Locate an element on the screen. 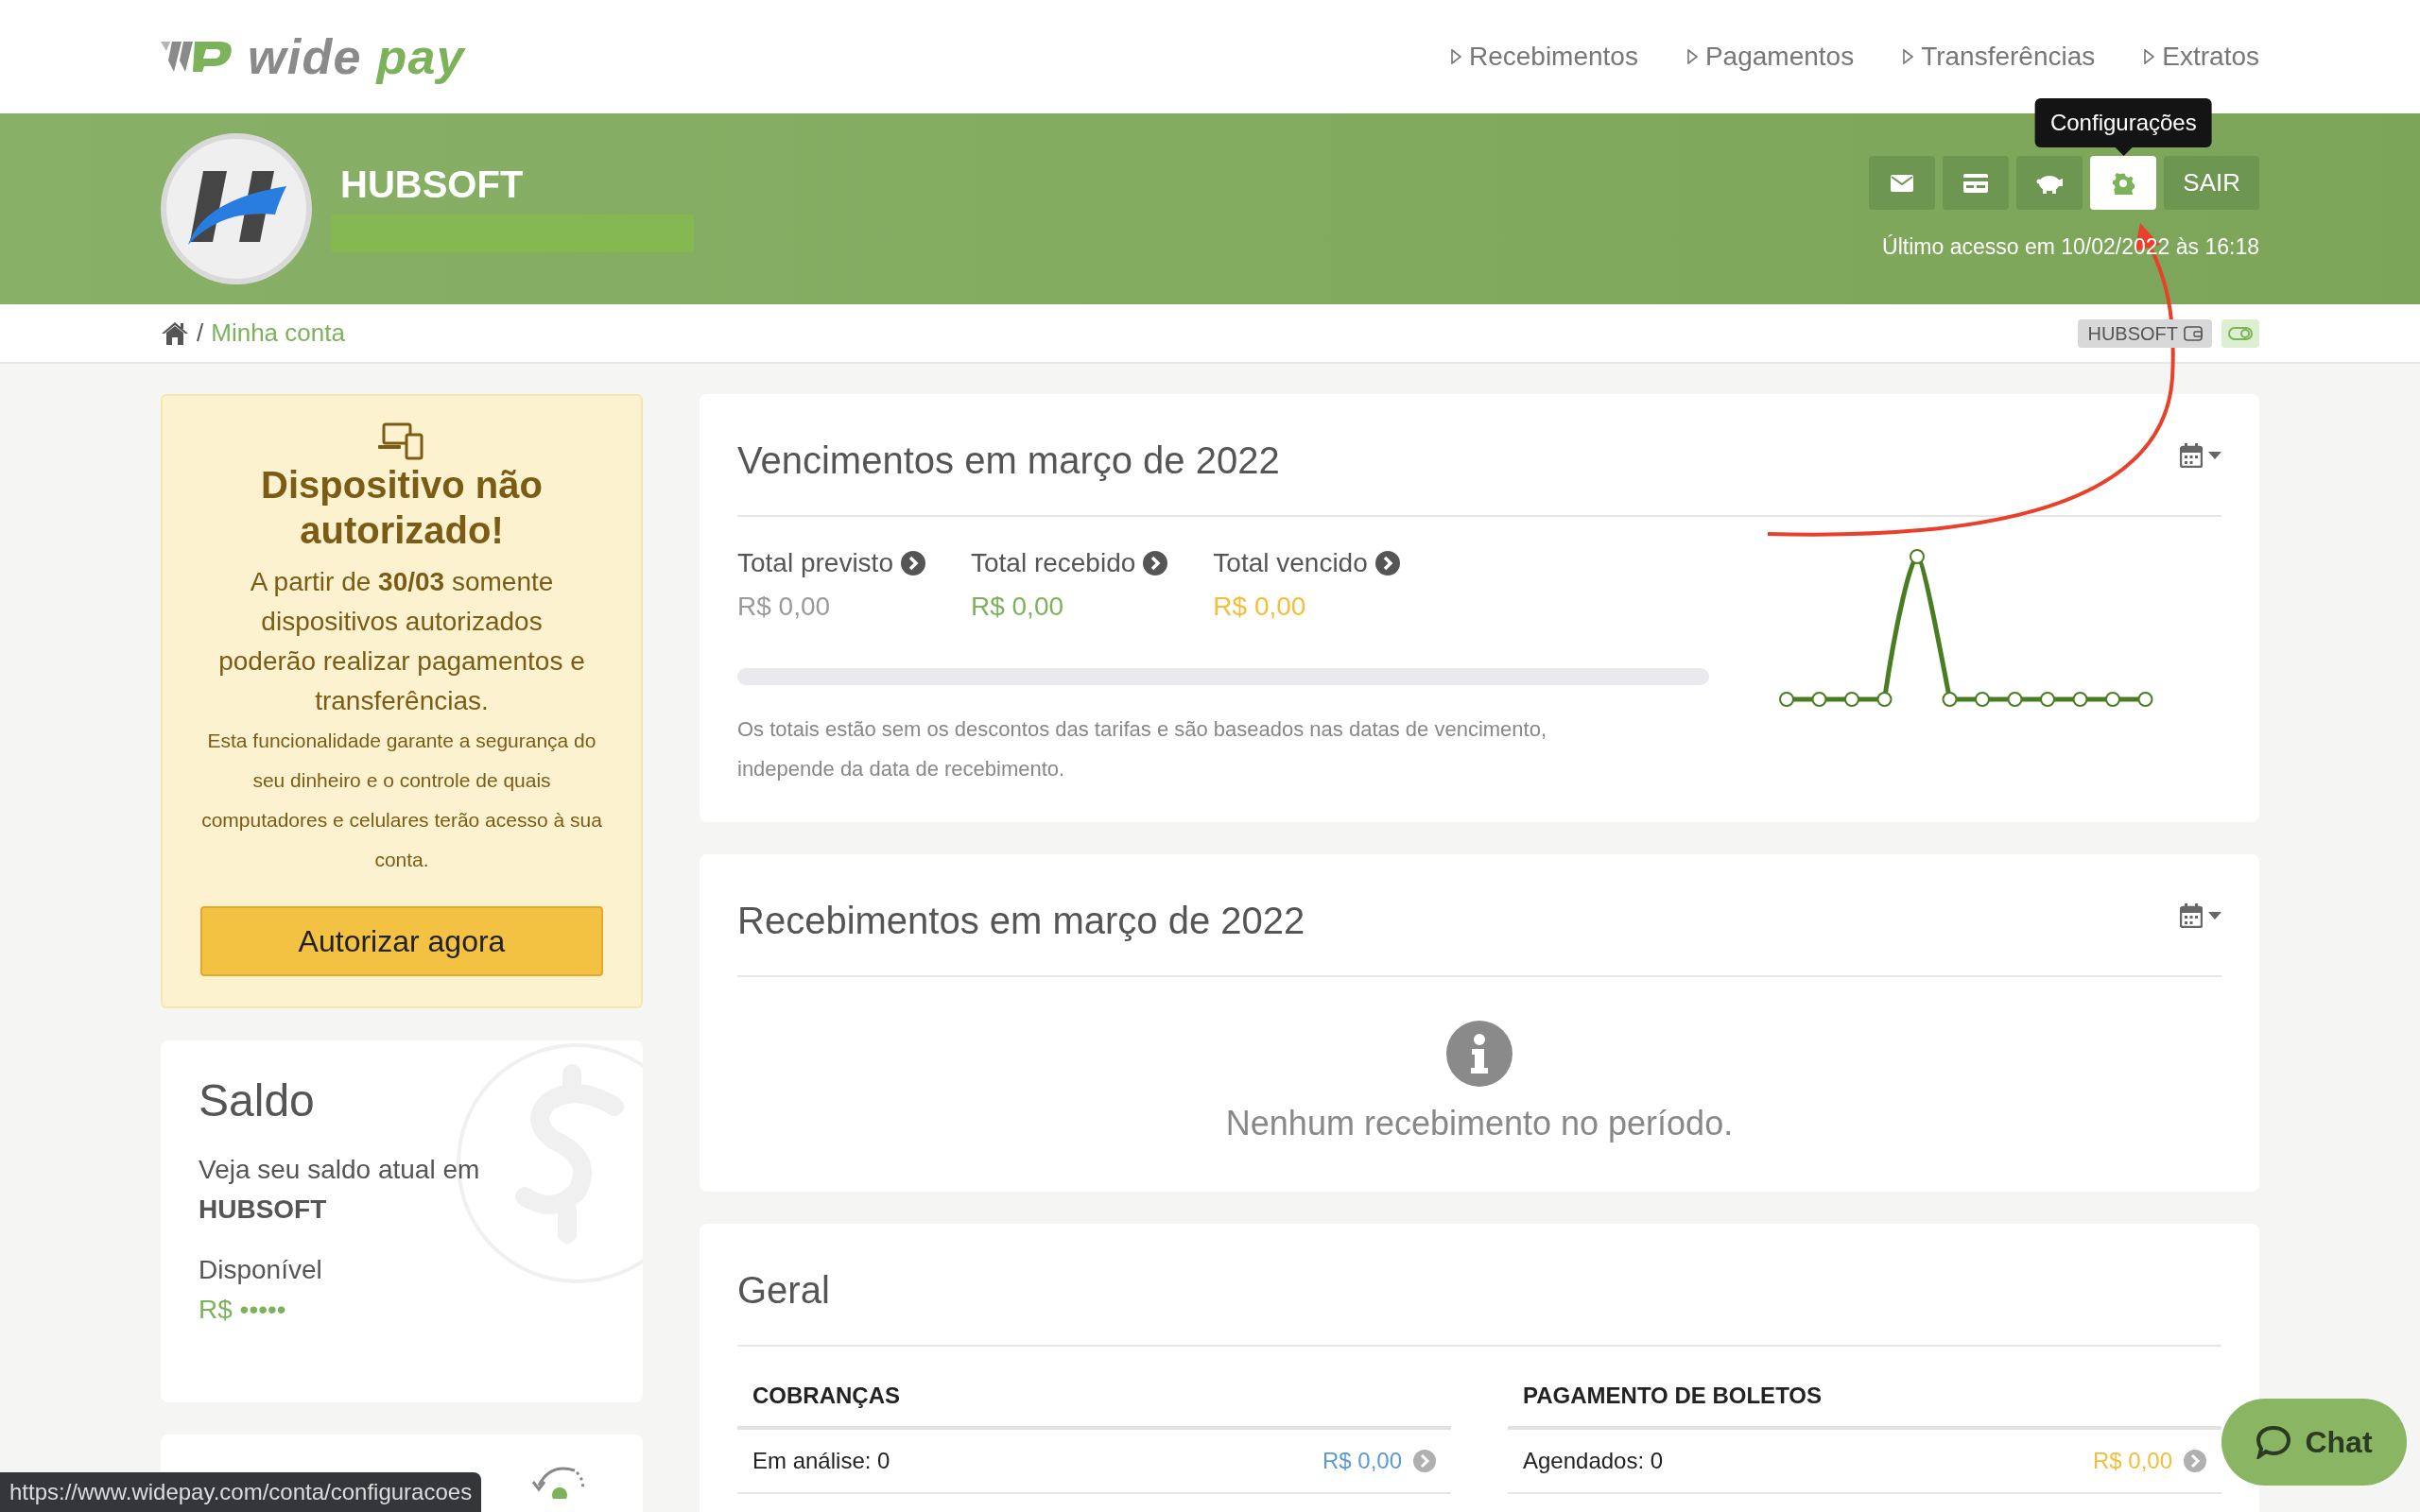 This screenshot has width=2420, height=1512. settings-icon is located at coordinates (2124, 183).